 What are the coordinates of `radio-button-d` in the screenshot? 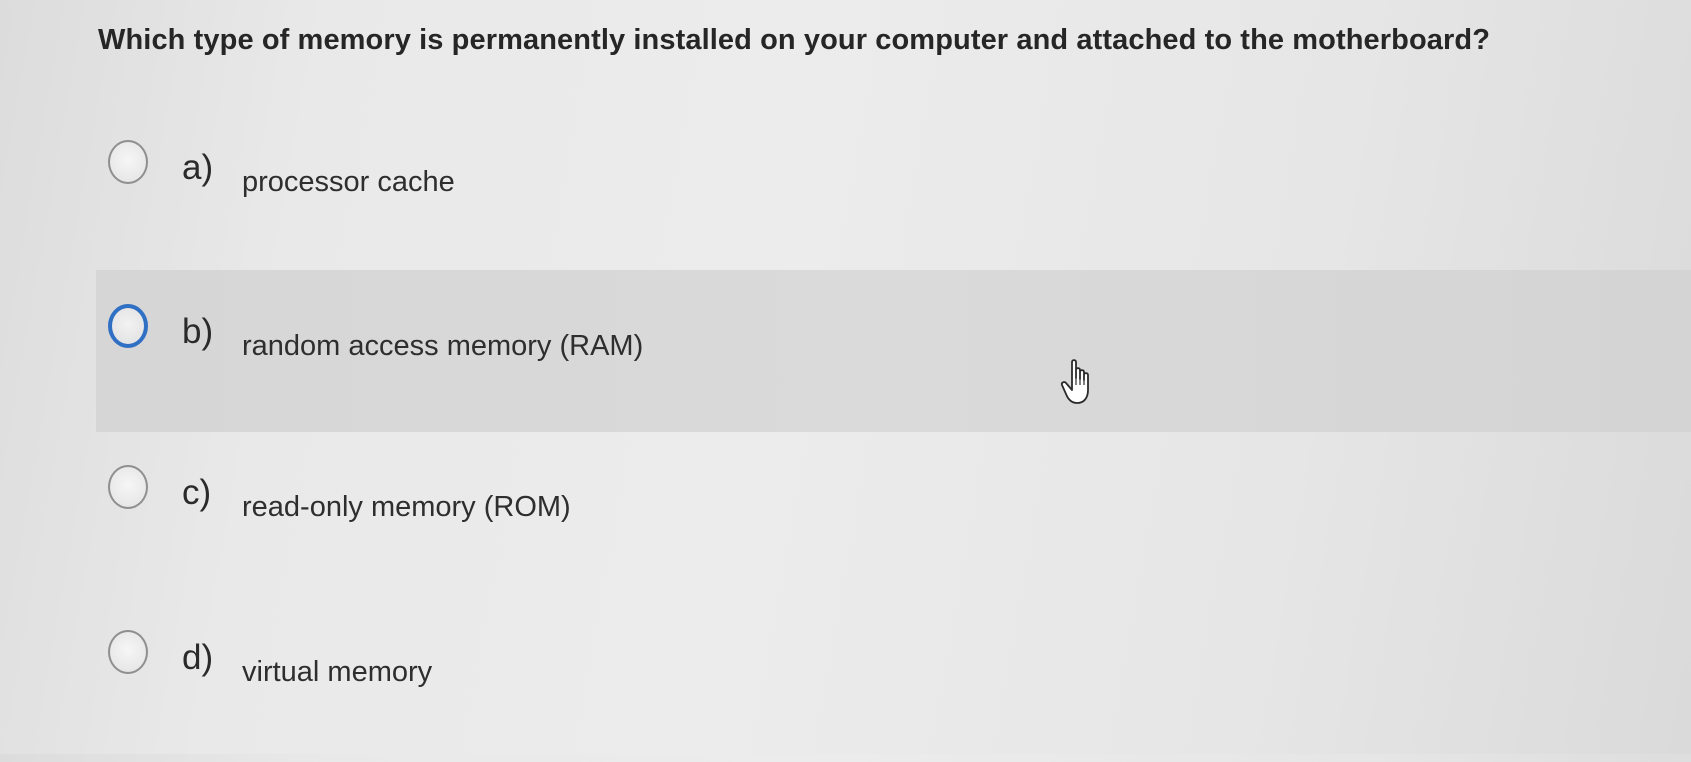 It's located at (128, 652).